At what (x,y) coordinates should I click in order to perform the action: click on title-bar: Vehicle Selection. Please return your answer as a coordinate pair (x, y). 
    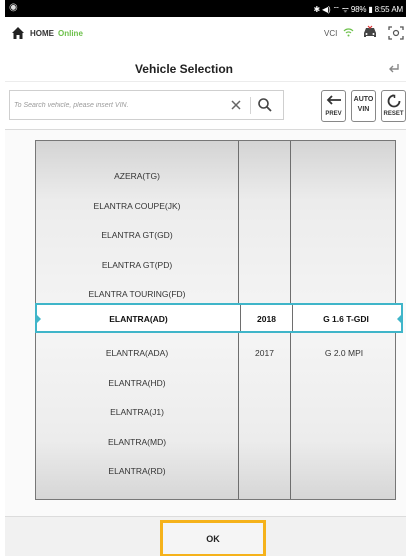
    Looking at the image, I should click on (205, 69).